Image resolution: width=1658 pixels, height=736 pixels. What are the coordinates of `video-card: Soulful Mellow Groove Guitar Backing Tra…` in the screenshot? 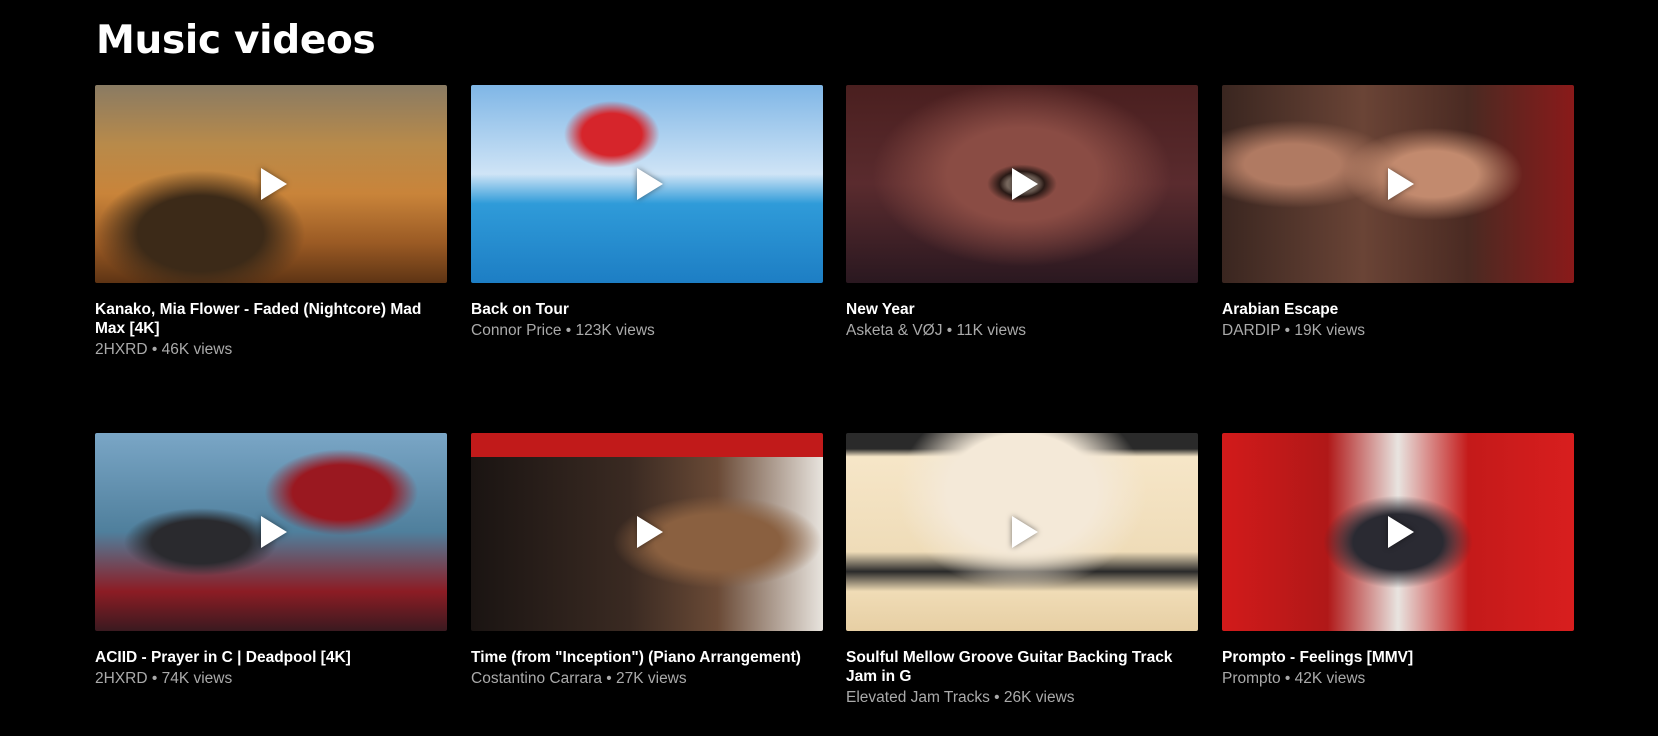 It's located at (1022, 570).